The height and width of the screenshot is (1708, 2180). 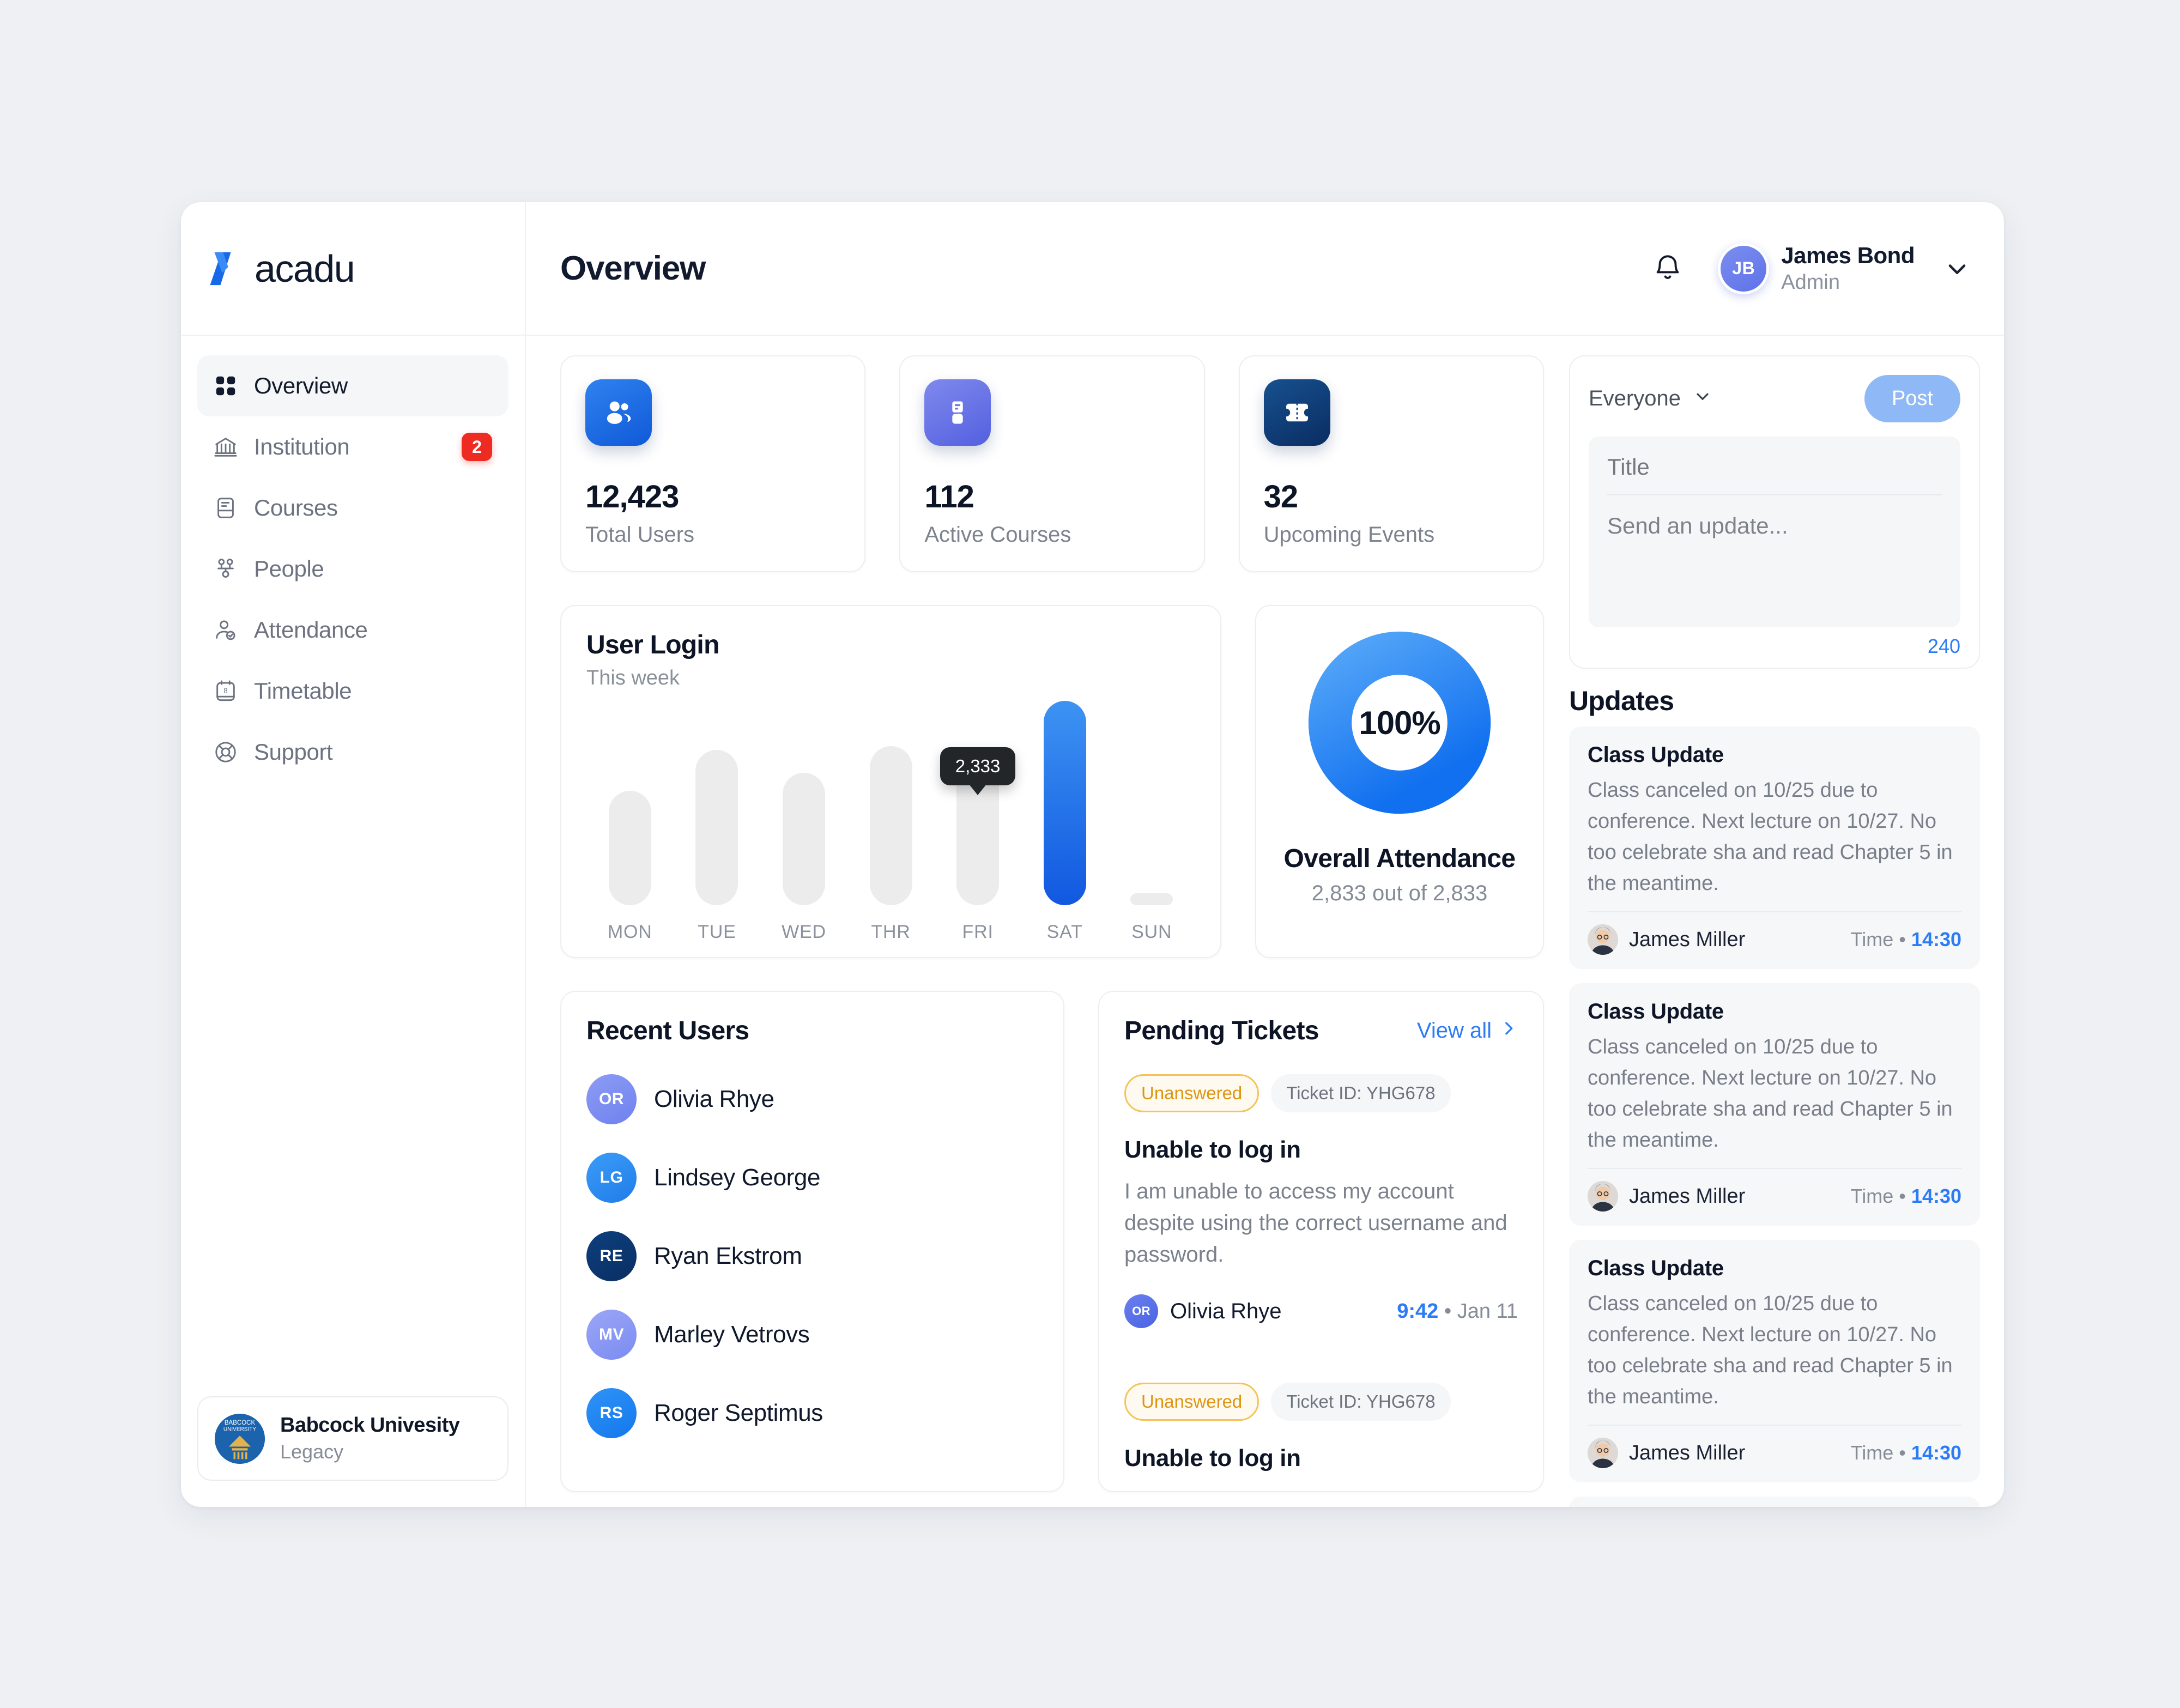 I want to click on sidebar-item-timetable: 8 Timetable, so click(x=352, y=691).